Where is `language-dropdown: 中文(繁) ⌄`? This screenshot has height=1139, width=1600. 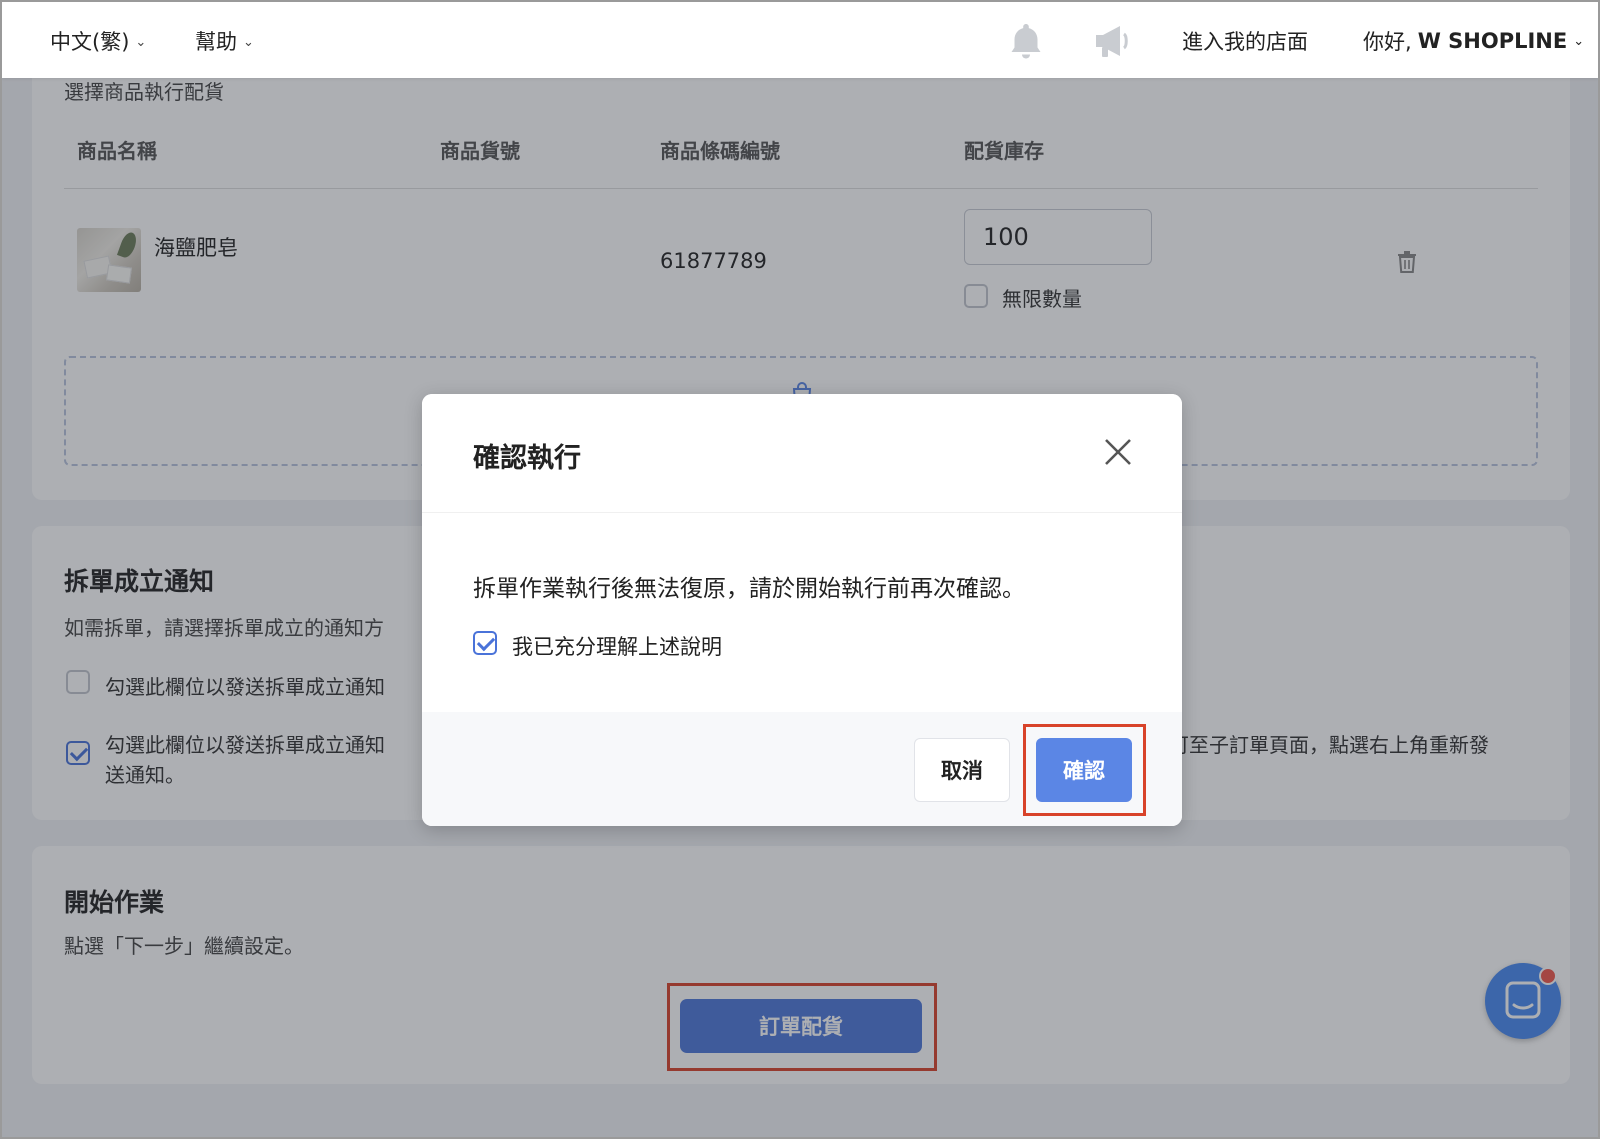 language-dropdown: 中文(繁) ⌄ is located at coordinates (98, 41).